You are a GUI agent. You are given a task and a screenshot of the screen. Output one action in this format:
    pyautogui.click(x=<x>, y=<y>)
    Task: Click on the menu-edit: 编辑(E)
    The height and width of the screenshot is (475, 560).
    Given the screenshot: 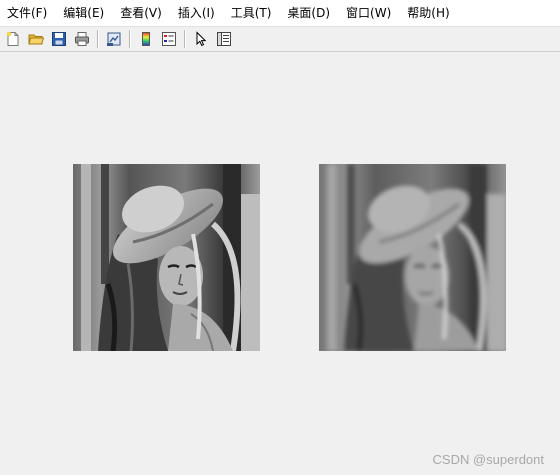 What is the action you would take?
    pyautogui.click(x=83, y=13)
    